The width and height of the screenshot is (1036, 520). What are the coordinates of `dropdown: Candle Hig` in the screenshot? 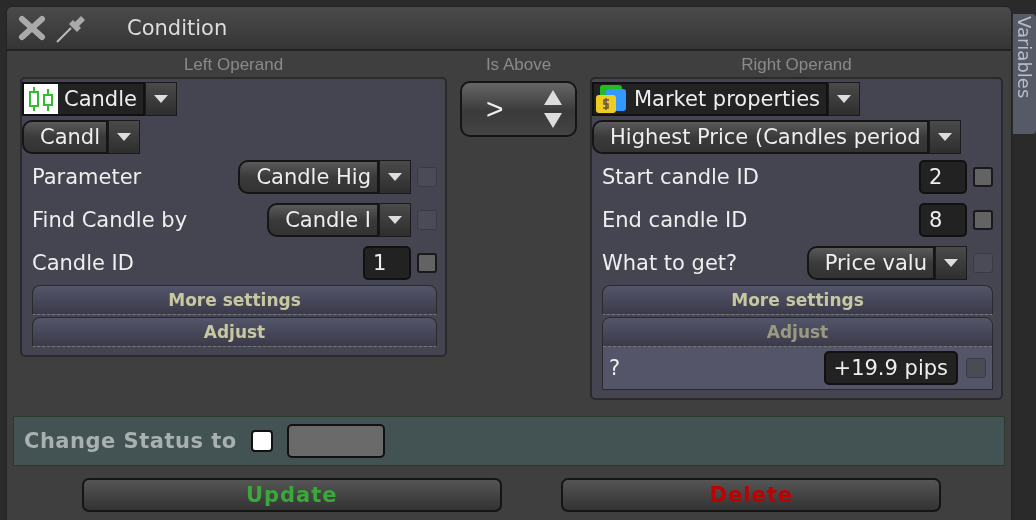 It's located at (308, 176).